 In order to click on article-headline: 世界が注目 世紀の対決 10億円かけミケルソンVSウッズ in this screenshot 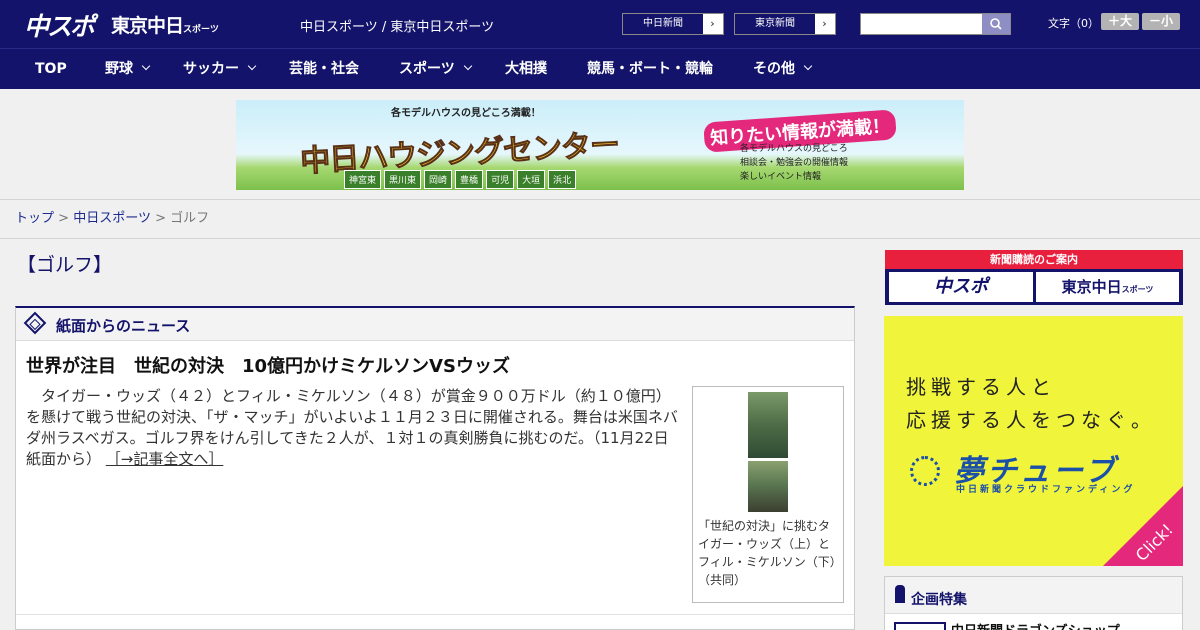, I will do `click(268, 365)`.